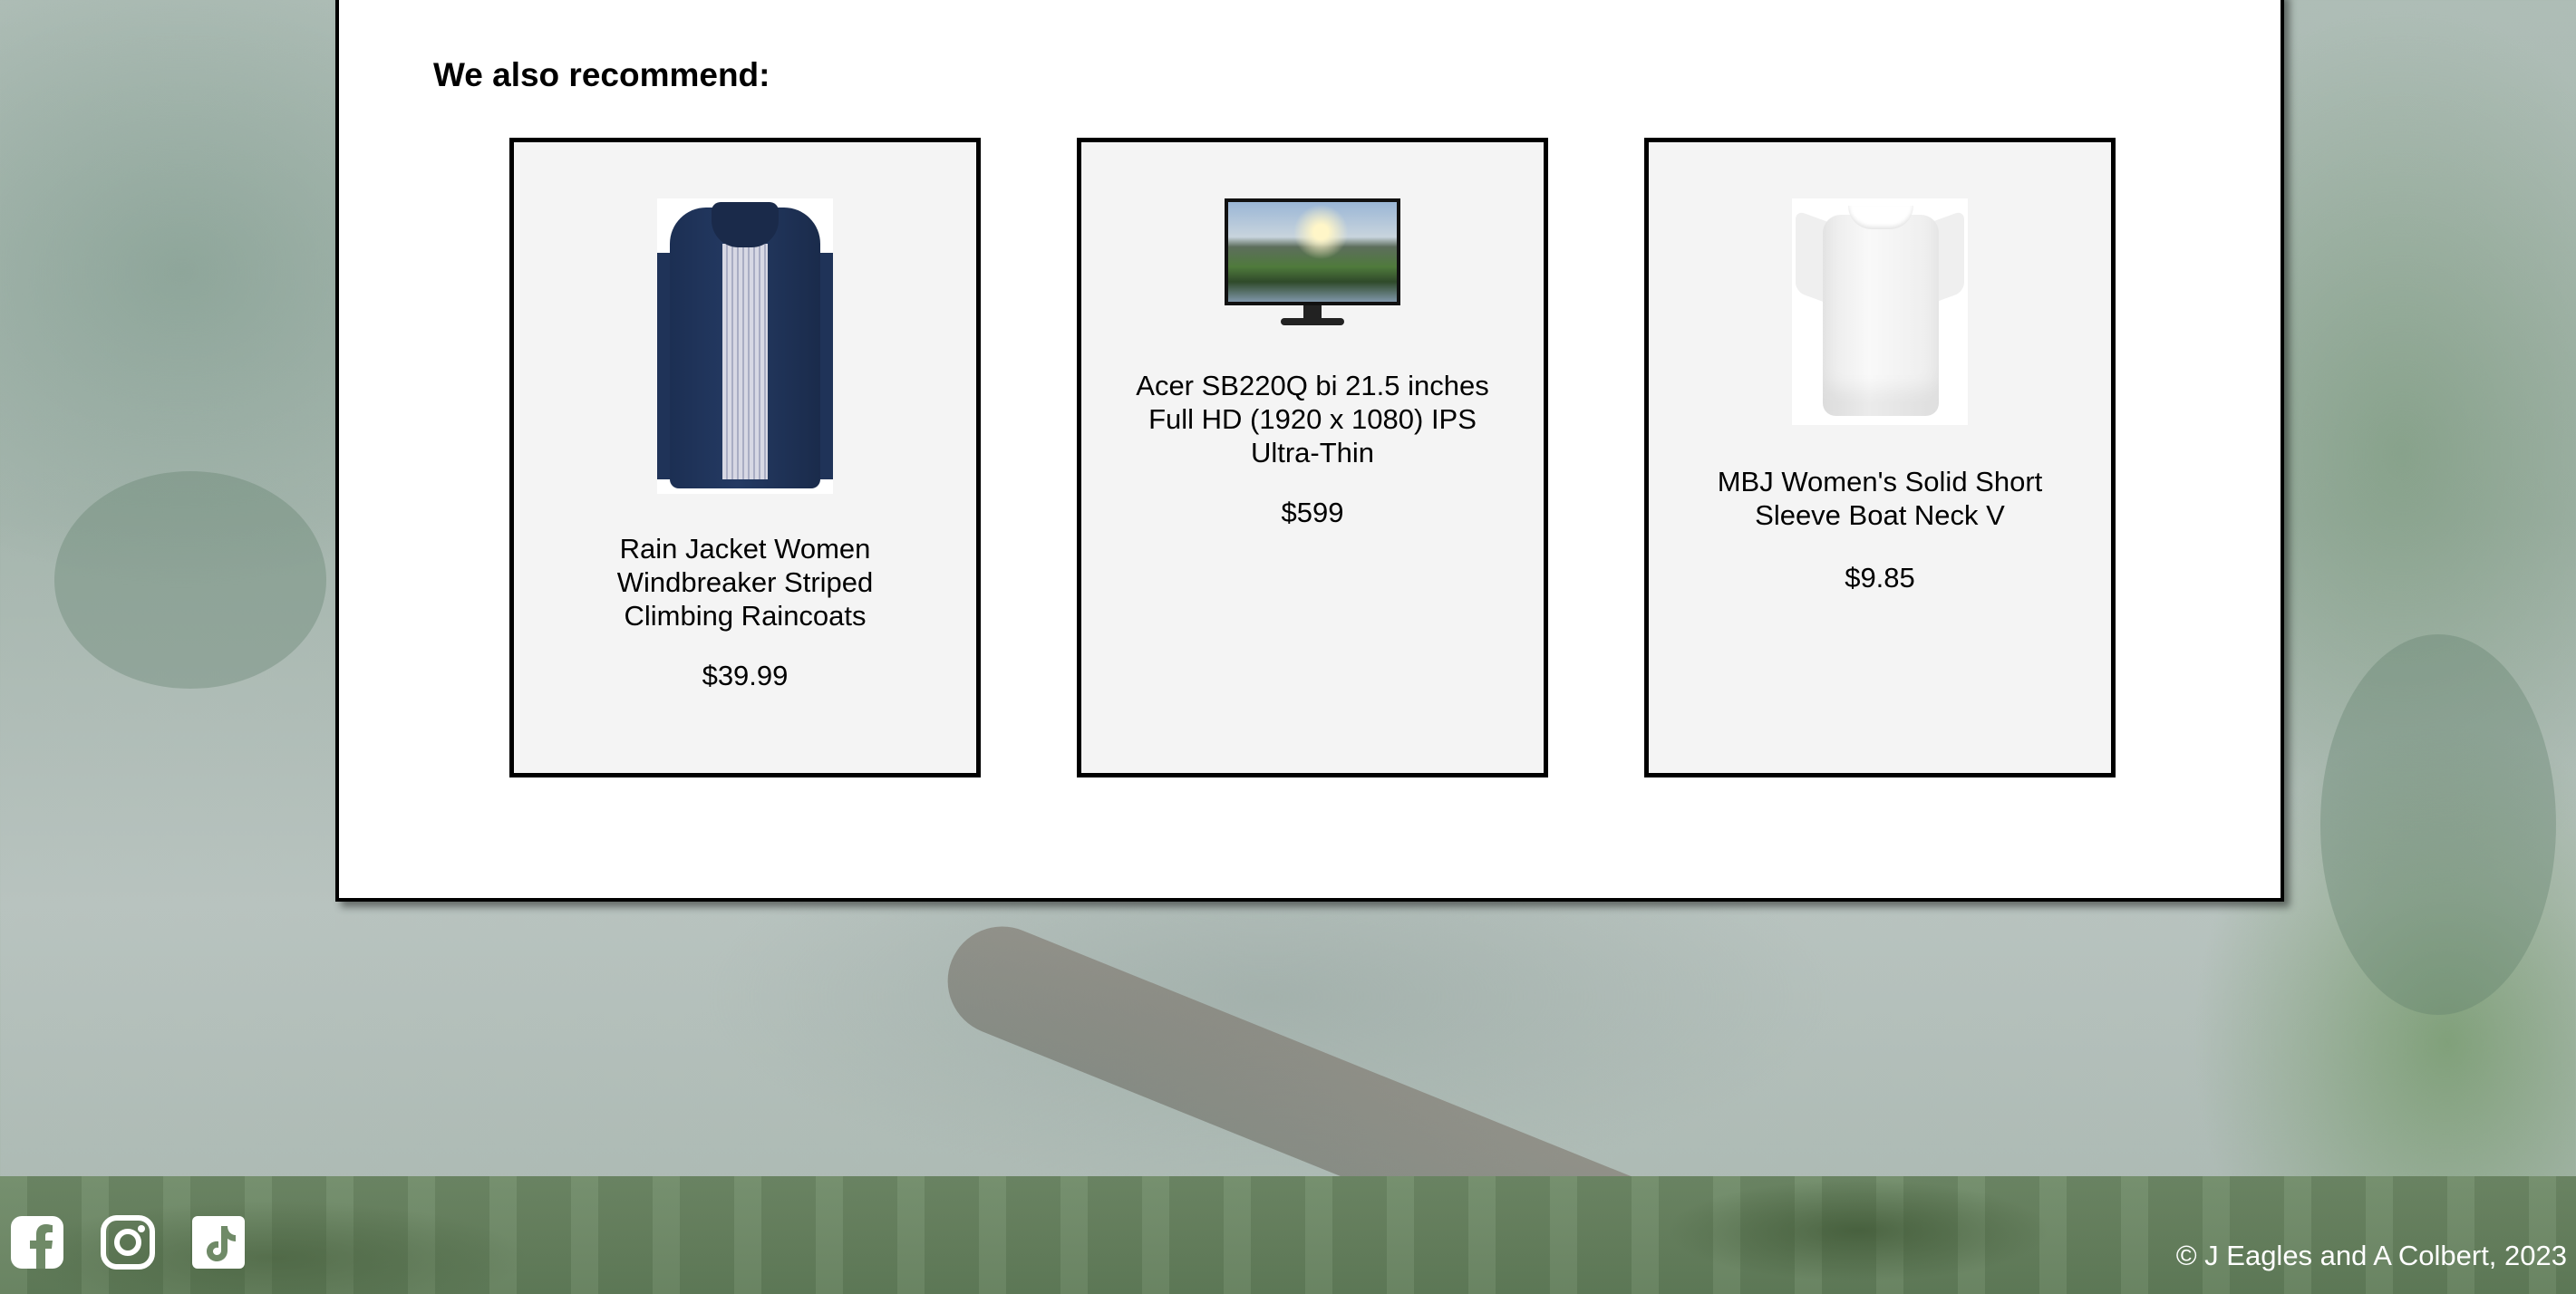 Image resolution: width=2576 pixels, height=1294 pixels. I want to click on product-price: $39.99, so click(745, 675).